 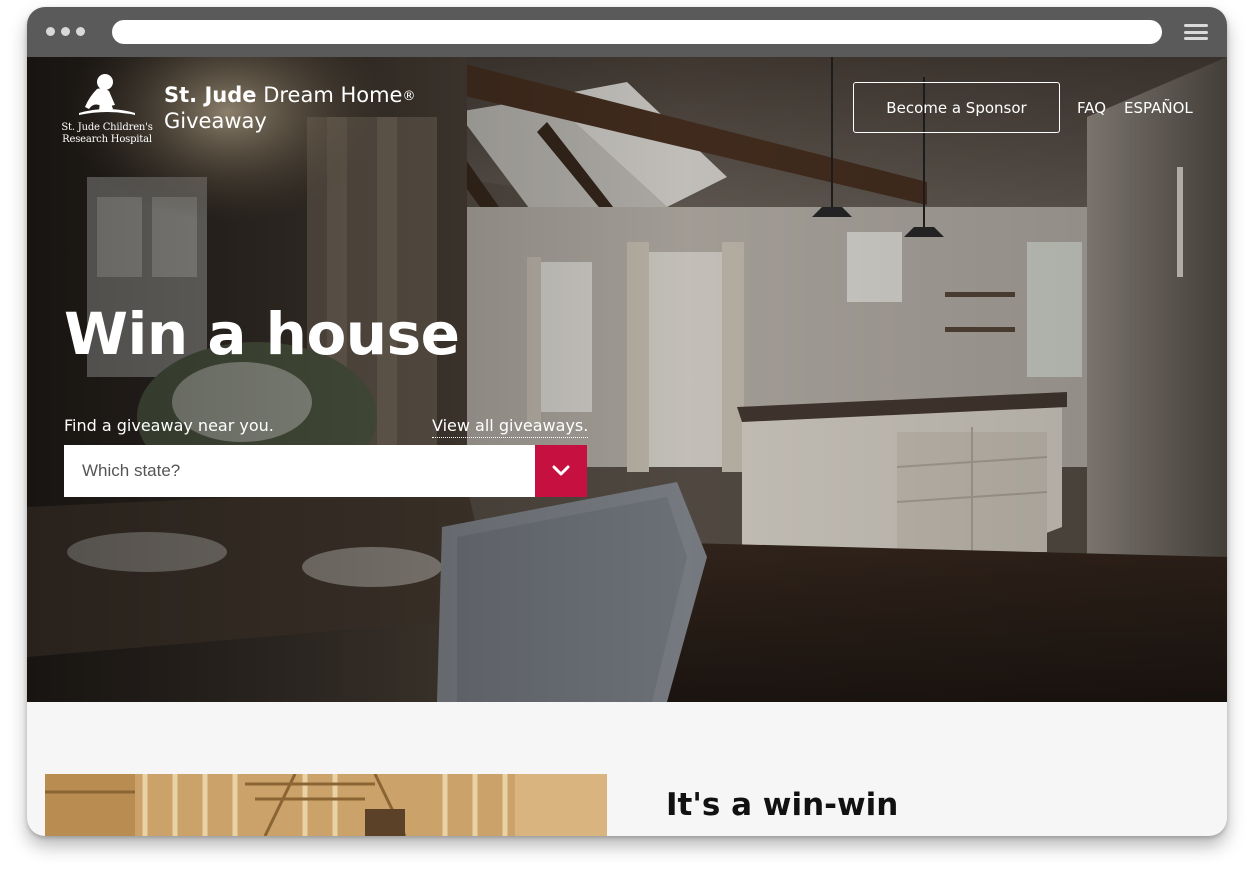 What do you see at coordinates (169, 425) in the screenshot?
I see `find-giveaway-label: Find a giveaway near you.` at bounding box center [169, 425].